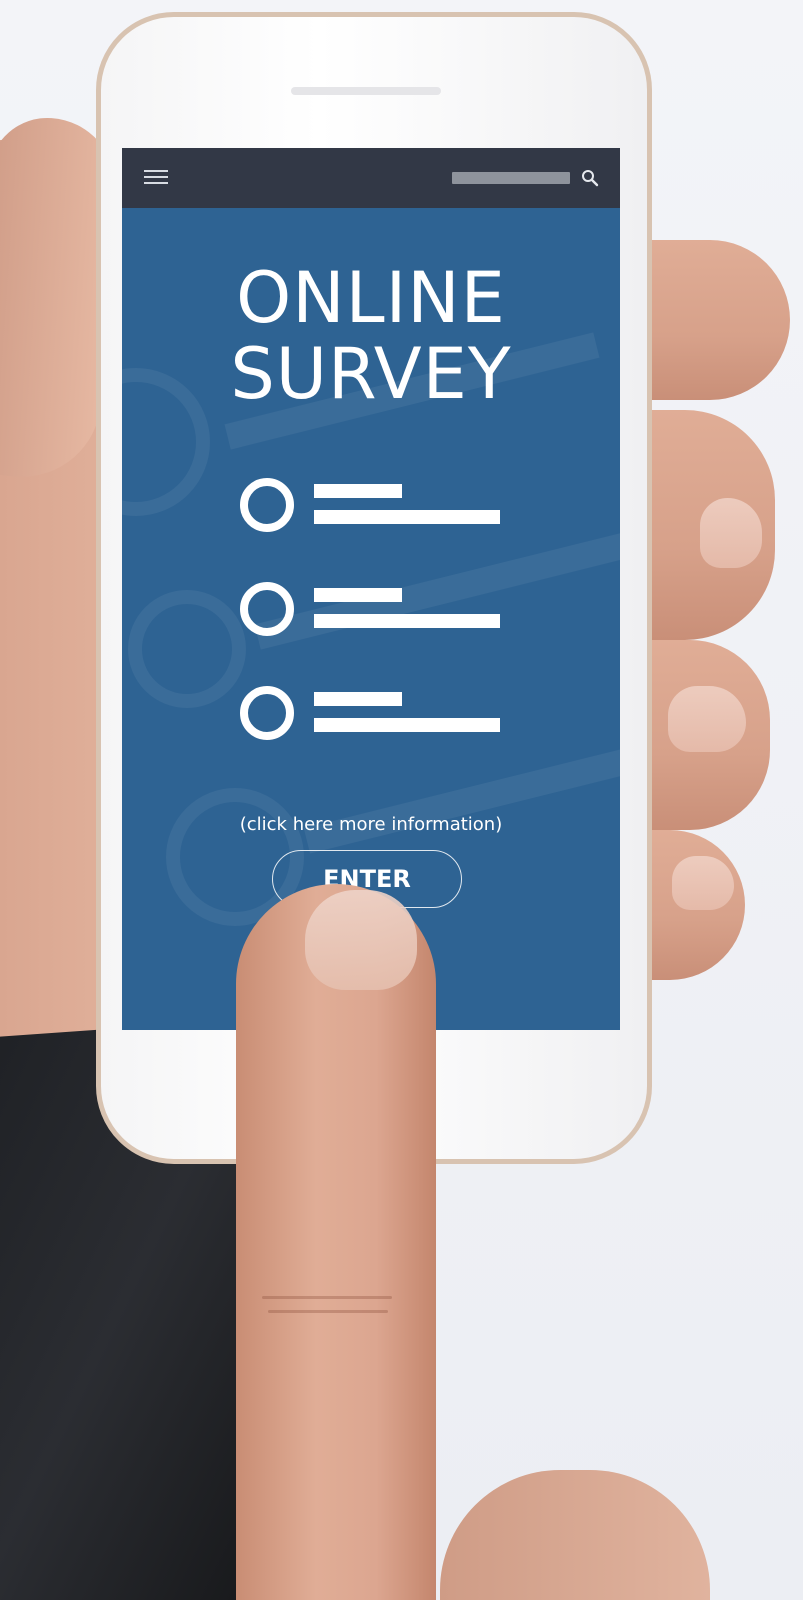 Image resolution: width=803 pixels, height=1600 pixels. Describe the element at coordinates (590, 178) in the screenshot. I see `search-icon` at that location.